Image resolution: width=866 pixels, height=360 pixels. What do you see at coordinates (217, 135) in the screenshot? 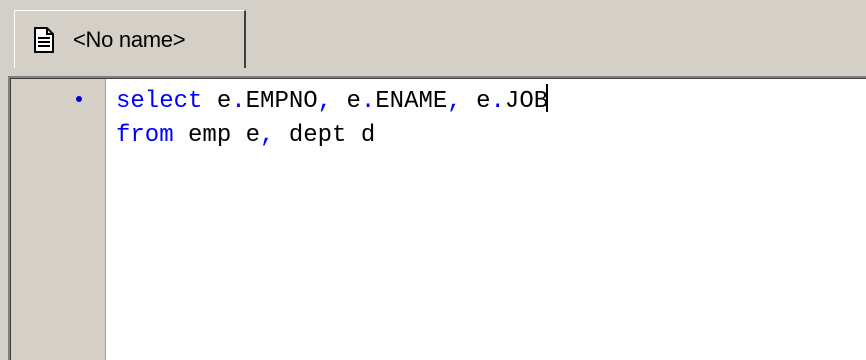
I see `code-token: emp e` at bounding box center [217, 135].